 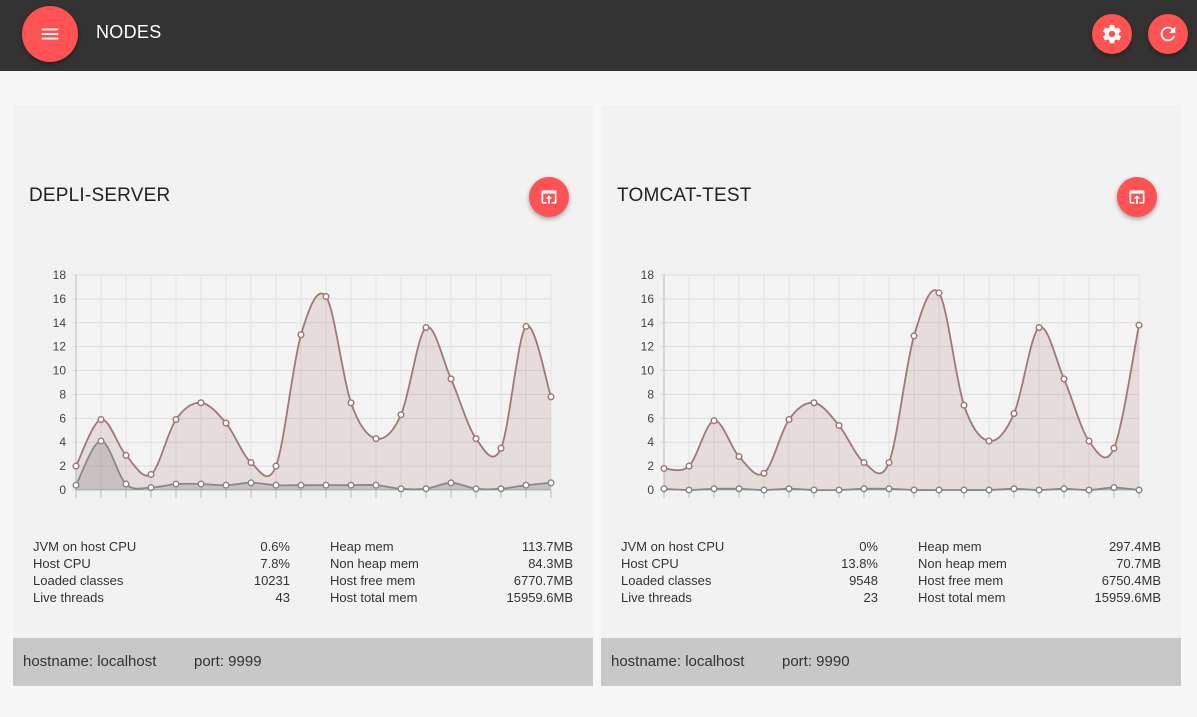 I want to click on refresh-button, so click(x=1168, y=34).